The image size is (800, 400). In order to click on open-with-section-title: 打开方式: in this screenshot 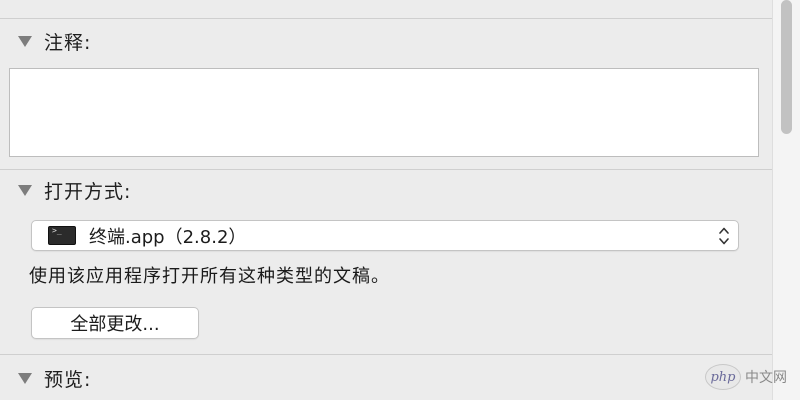, I will do `click(88, 192)`.